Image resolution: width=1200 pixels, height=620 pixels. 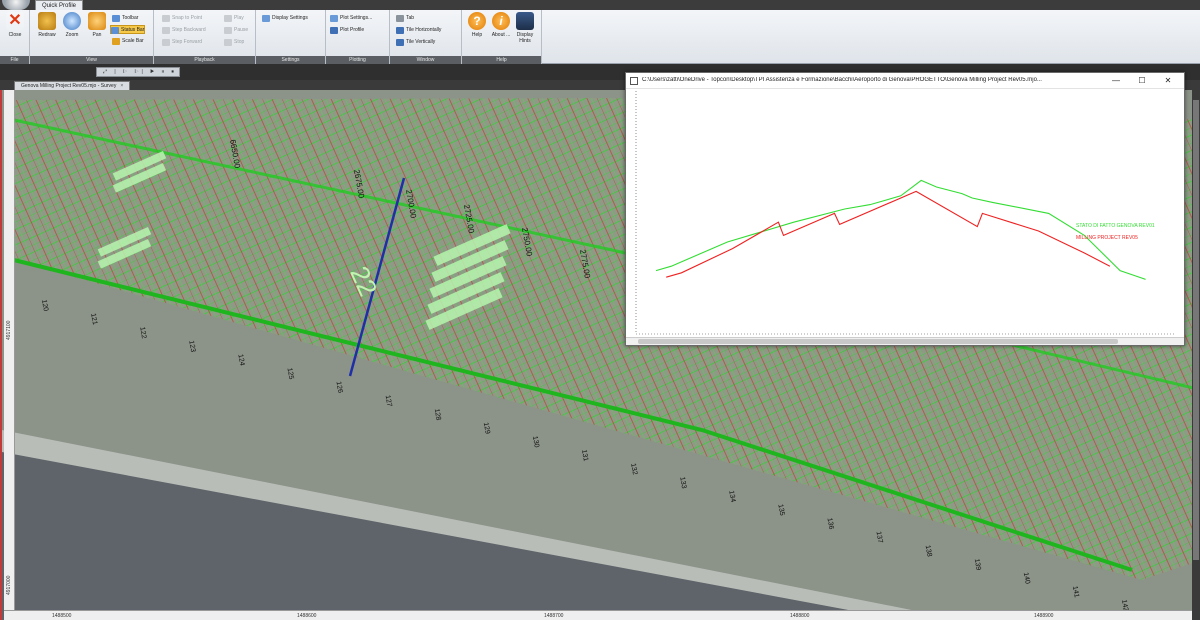 I want to click on close-button: ✕ Close, so click(x=15, y=32).